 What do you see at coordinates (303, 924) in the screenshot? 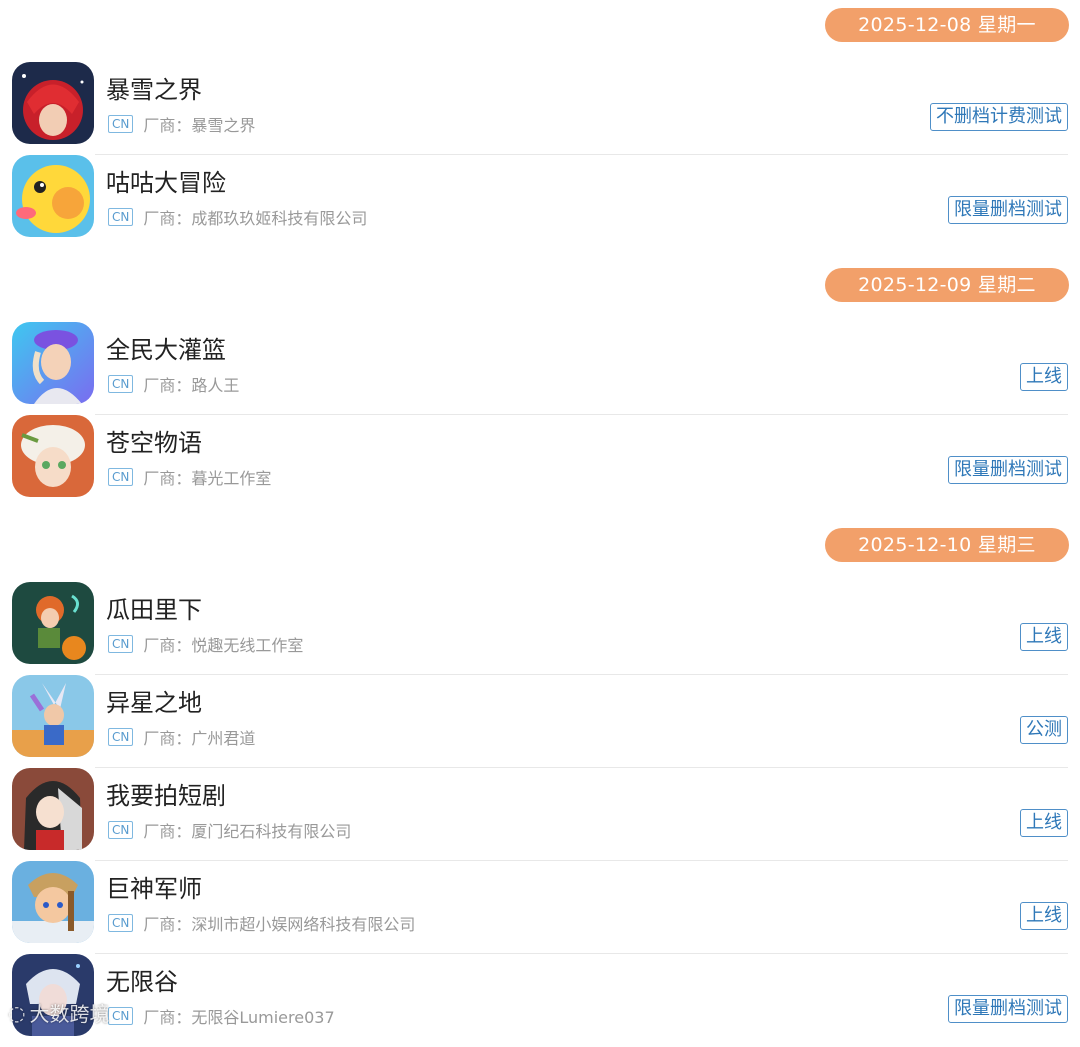
I see `vendor-name: 深圳市超小娱网络科技有限公司` at bounding box center [303, 924].